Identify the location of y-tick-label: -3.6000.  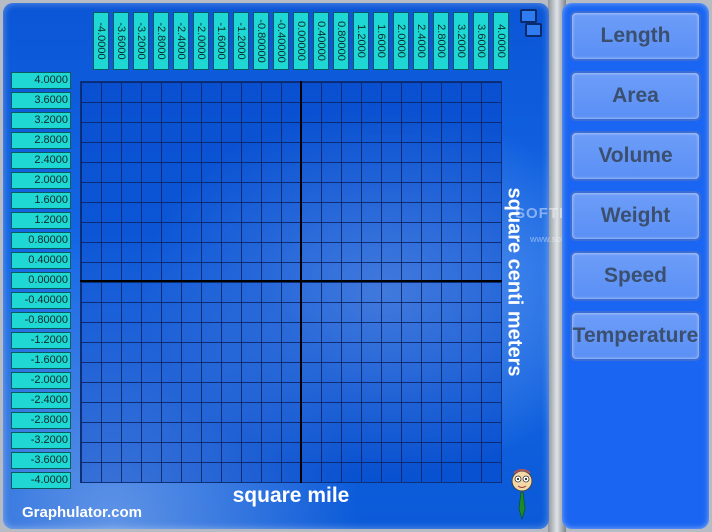
(41, 460).